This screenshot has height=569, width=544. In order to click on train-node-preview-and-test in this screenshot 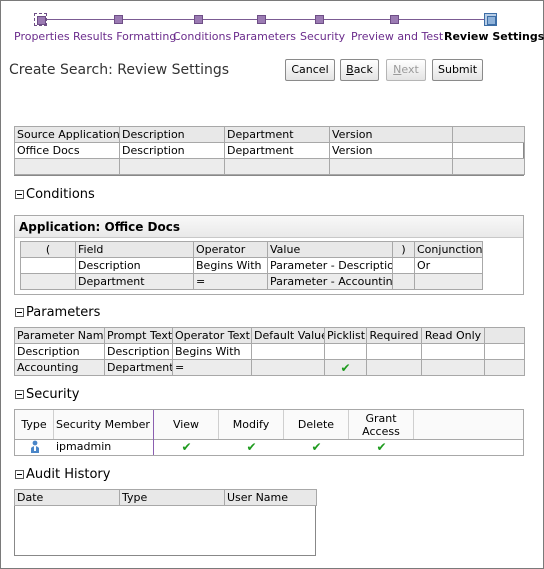, I will do `click(394, 19)`.